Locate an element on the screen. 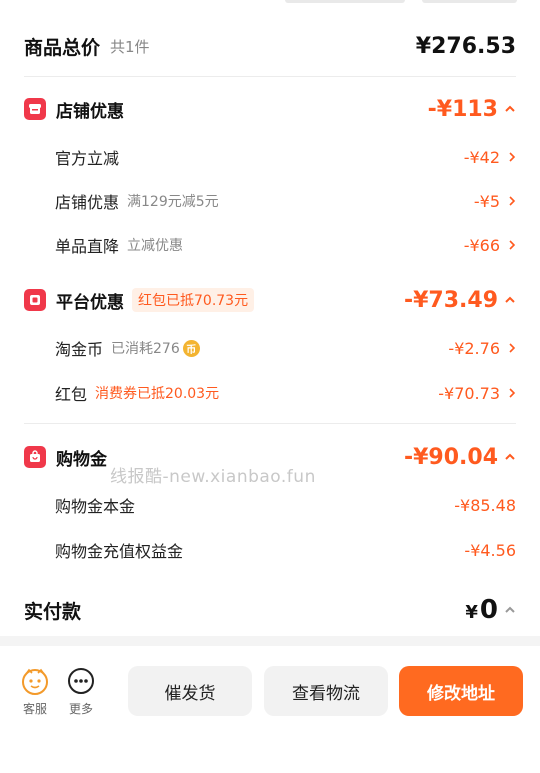 Image resolution: width=540 pixels, height=773 pixels. modify-address-button: 修改地址 is located at coordinates (461, 691).